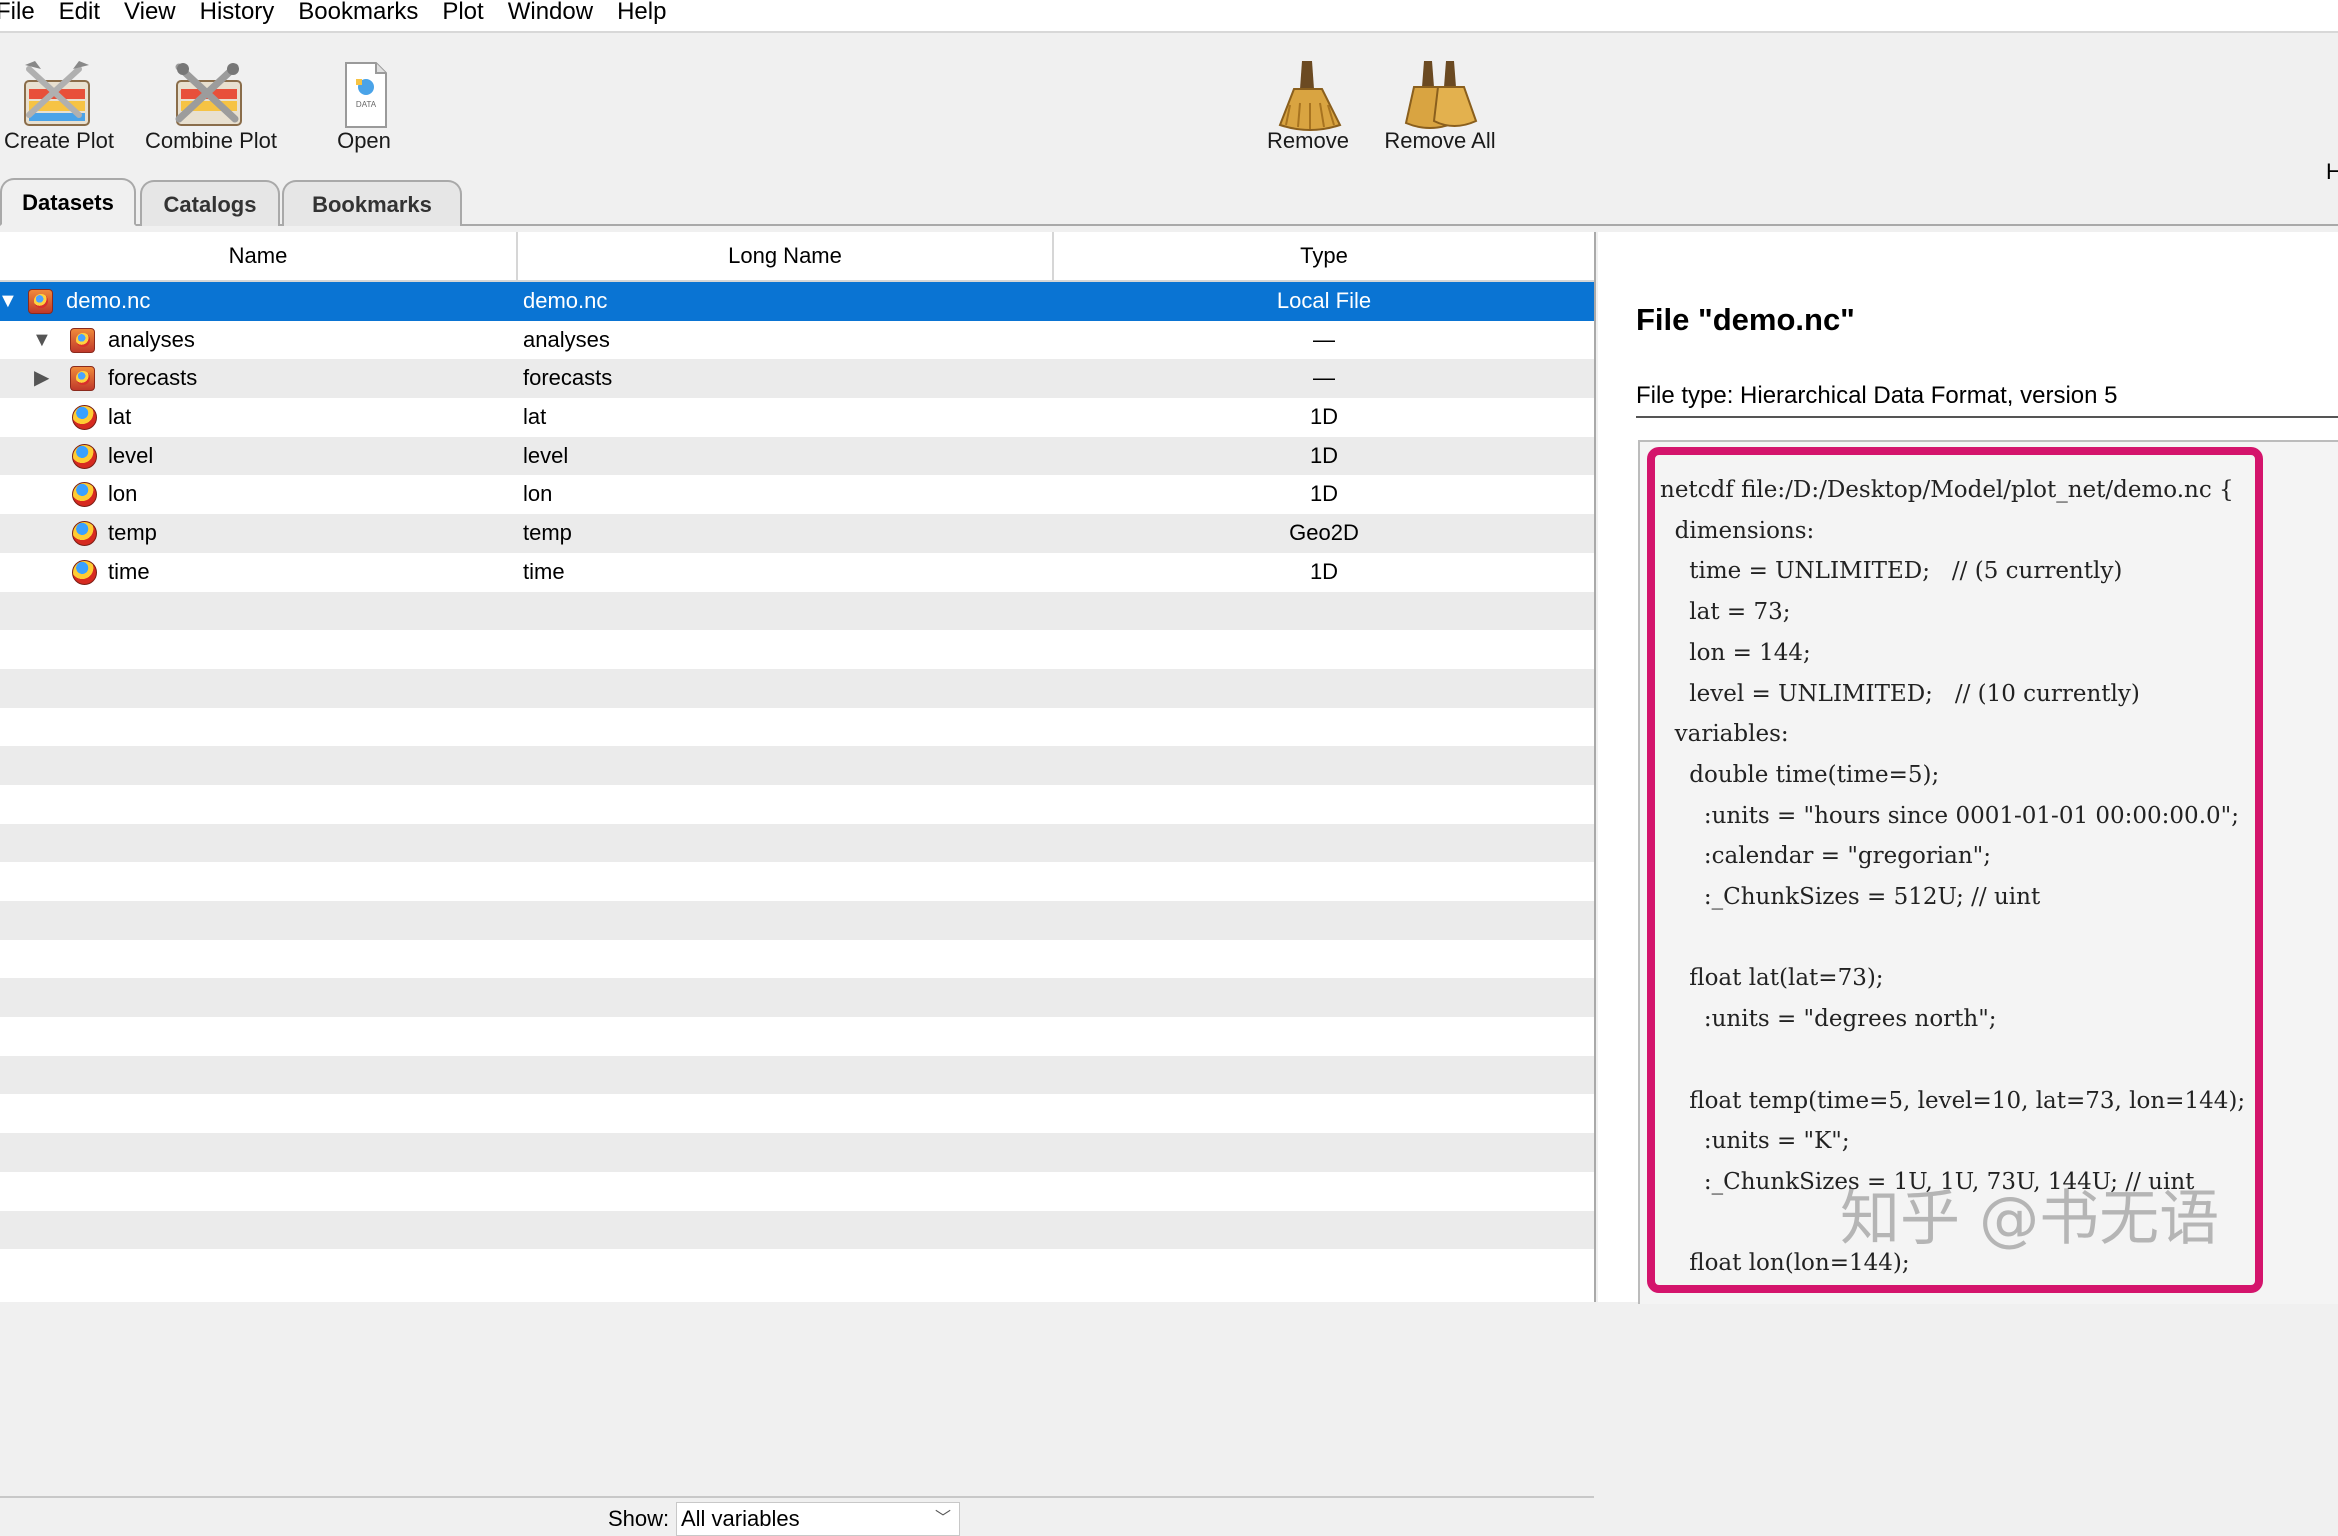  What do you see at coordinates (40, 301) in the screenshot?
I see `dataset-file-icon` at bounding box center [40, 301].